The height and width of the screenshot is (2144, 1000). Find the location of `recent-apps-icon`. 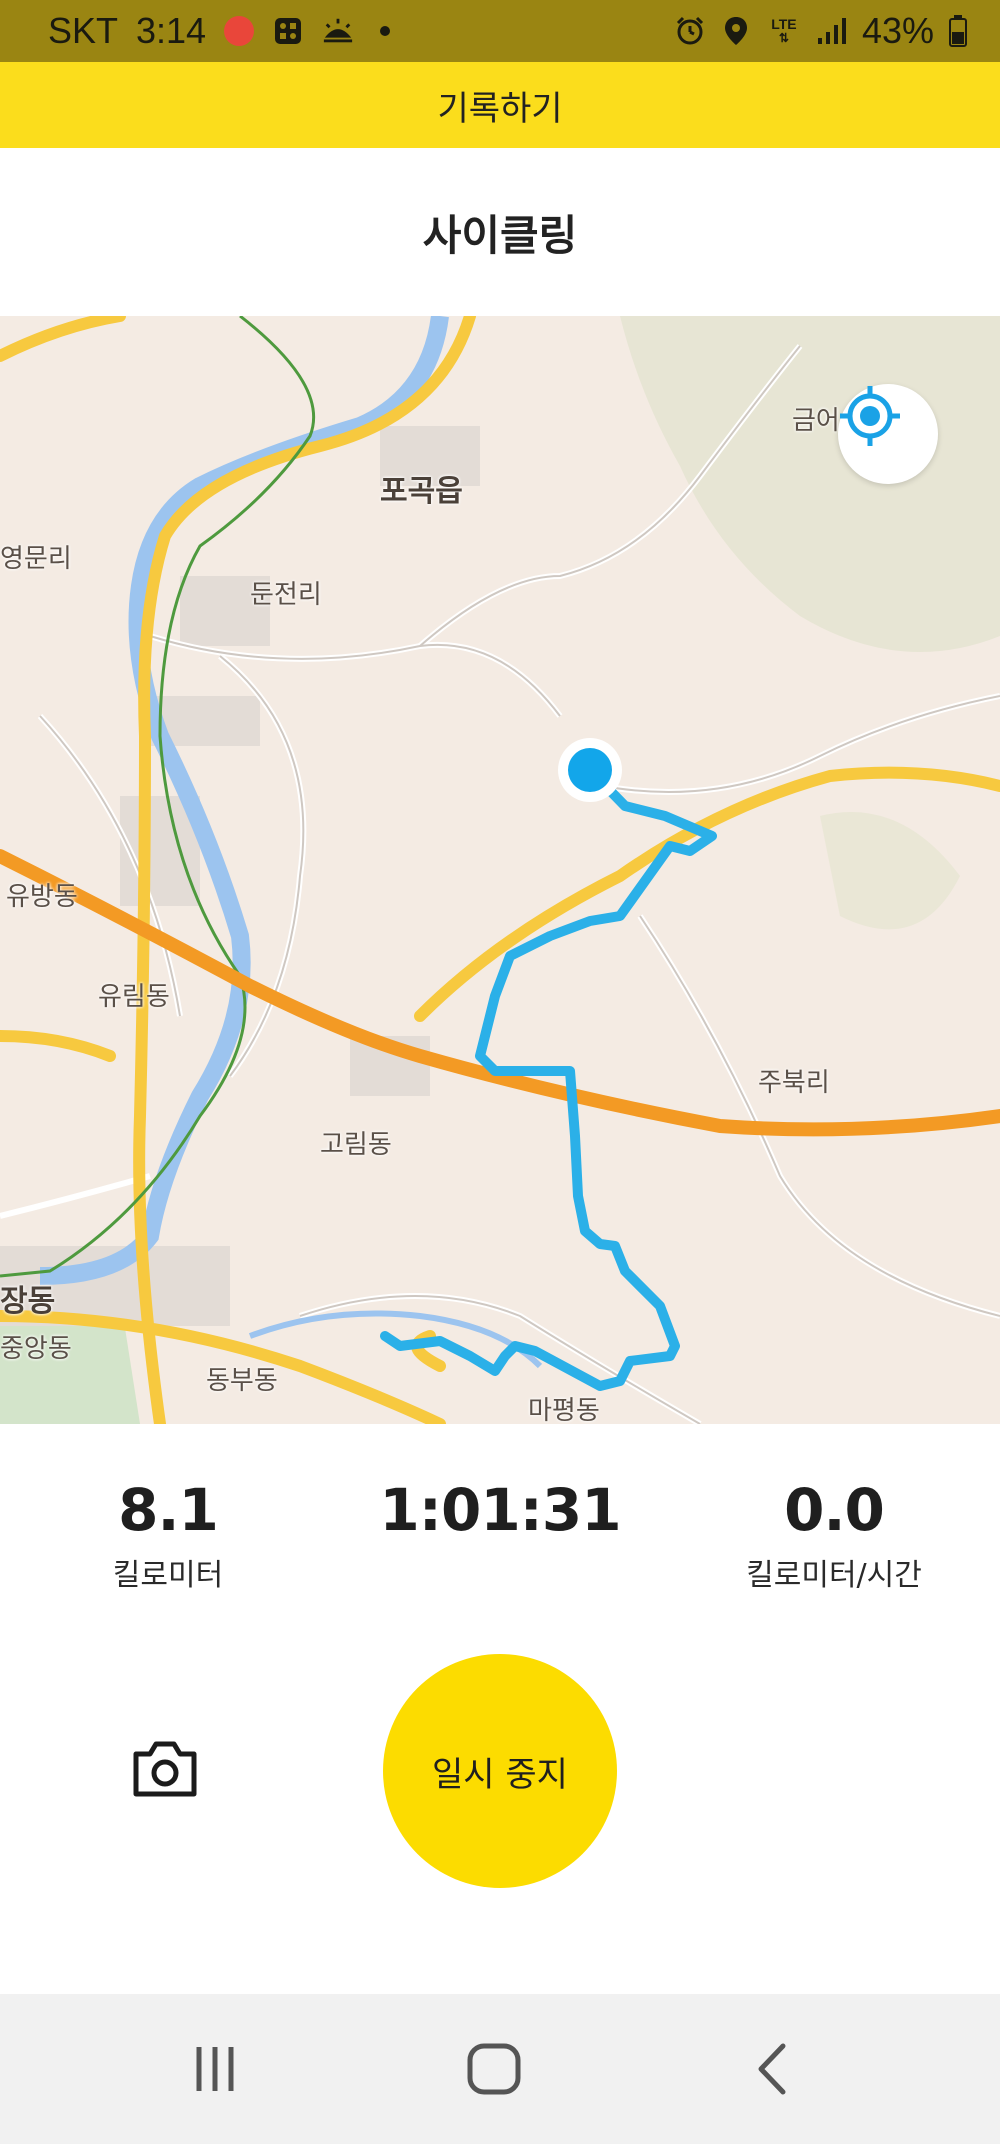

recent-apps-icon is located at coordinates (215, 2069).